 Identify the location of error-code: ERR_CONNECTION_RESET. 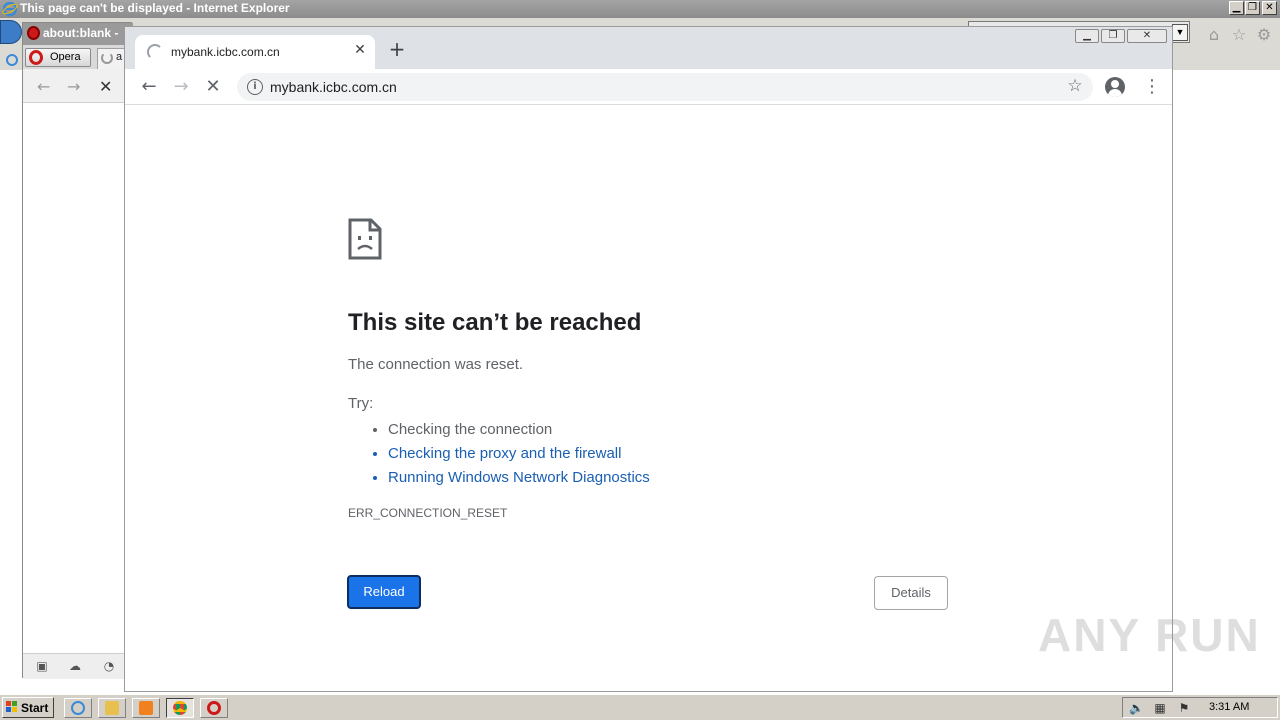
(428, 513).